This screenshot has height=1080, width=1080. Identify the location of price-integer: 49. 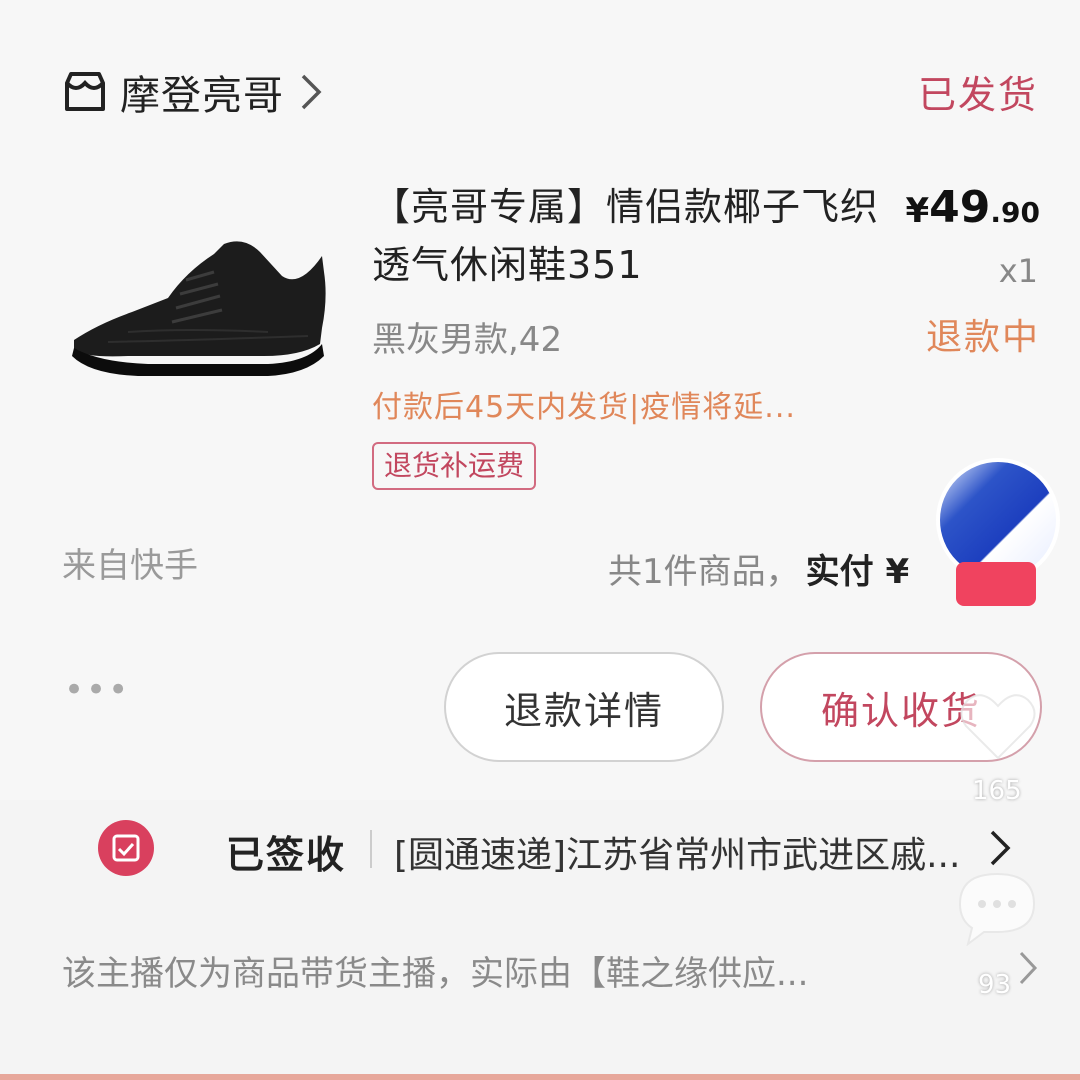
(960, 207).